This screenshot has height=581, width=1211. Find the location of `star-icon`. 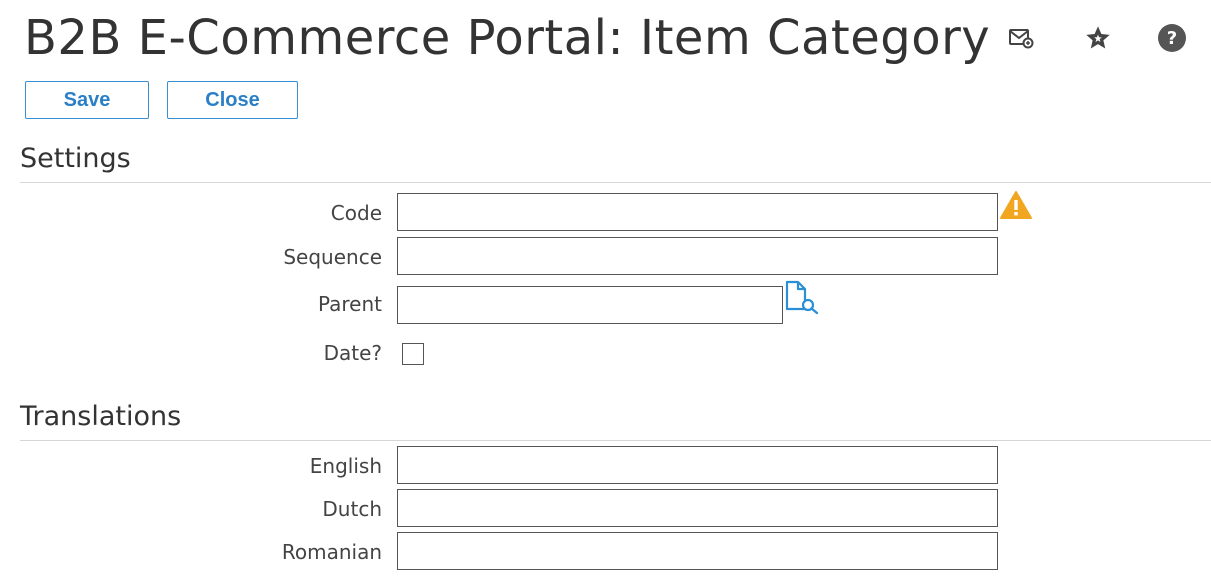

star-icon is located at coordinates (1098, 38).